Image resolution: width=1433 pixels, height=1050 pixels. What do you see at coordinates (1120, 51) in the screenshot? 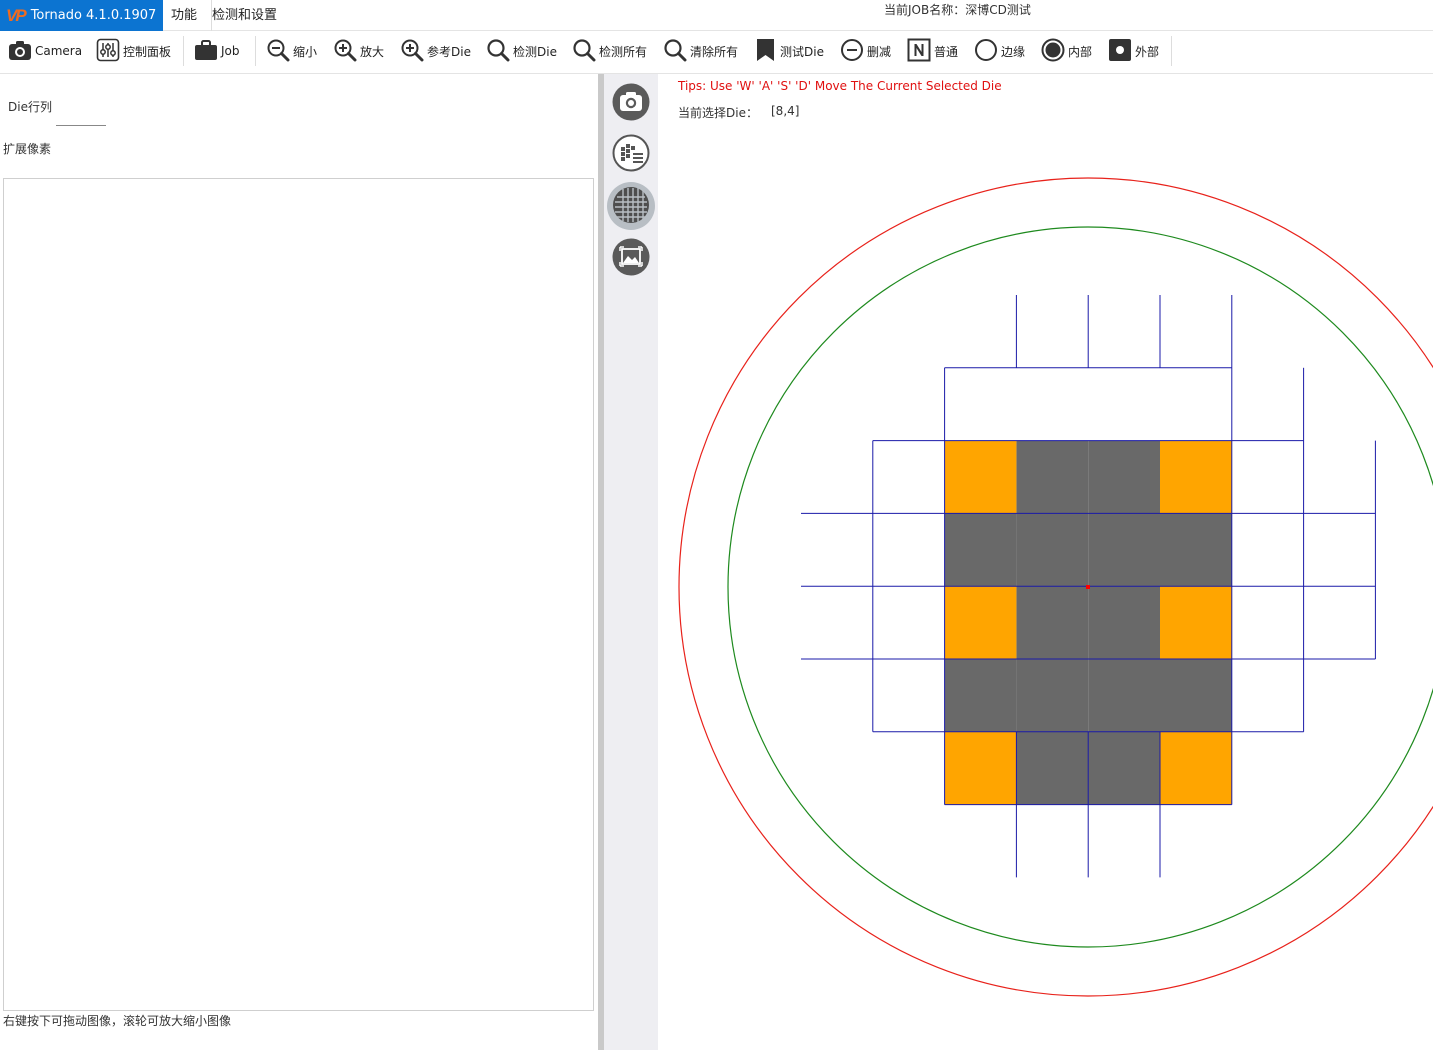
I see `square-dot-icon` at bounding box center [1120, 51].